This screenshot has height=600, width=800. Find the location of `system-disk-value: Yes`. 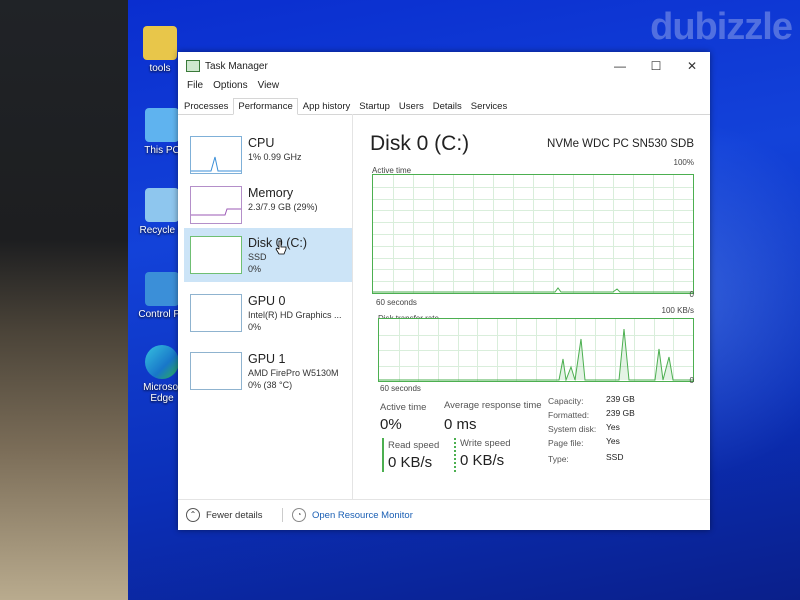

system-disk-value: Yes is located at coordinates (613, 427).